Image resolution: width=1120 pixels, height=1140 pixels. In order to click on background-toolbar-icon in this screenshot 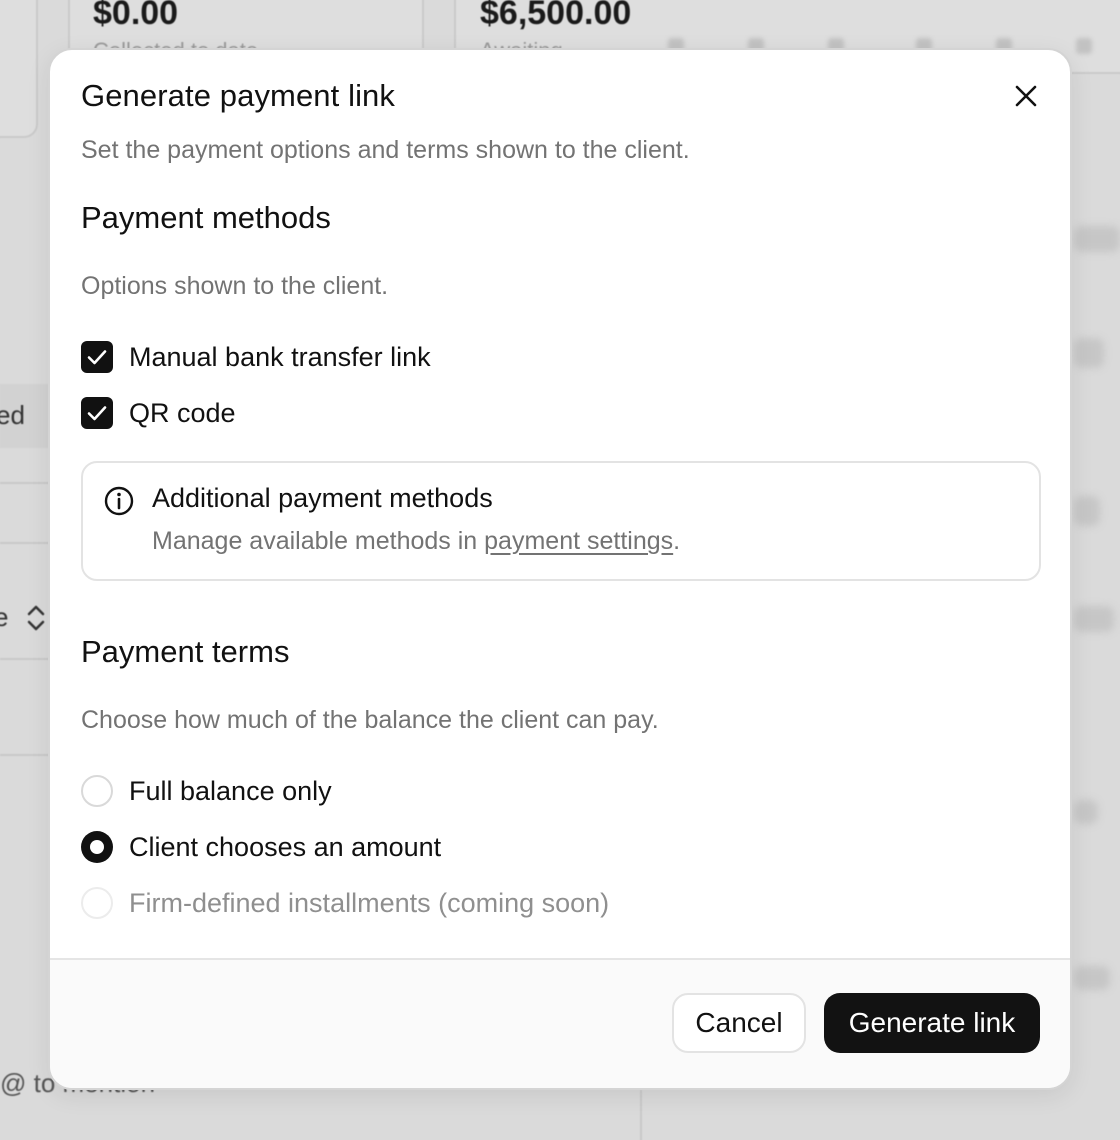, I will do `click(1084, 46)`.